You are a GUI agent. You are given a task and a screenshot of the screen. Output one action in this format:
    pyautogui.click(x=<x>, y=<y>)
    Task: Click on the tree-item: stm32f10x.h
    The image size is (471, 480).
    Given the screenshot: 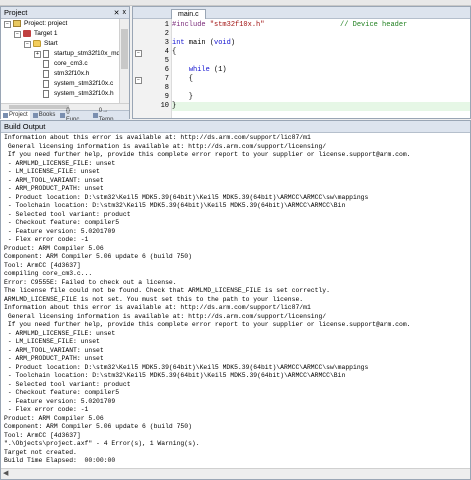 What is the action you would take?
    pyautogui.click(x=60, y=74)
    